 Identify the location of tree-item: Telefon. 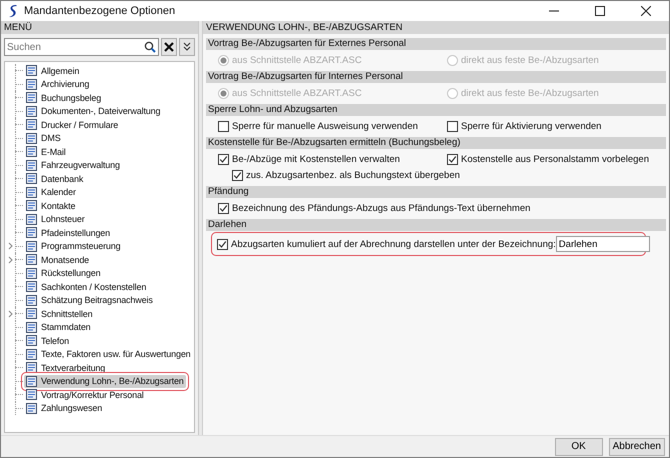
(38, 341).